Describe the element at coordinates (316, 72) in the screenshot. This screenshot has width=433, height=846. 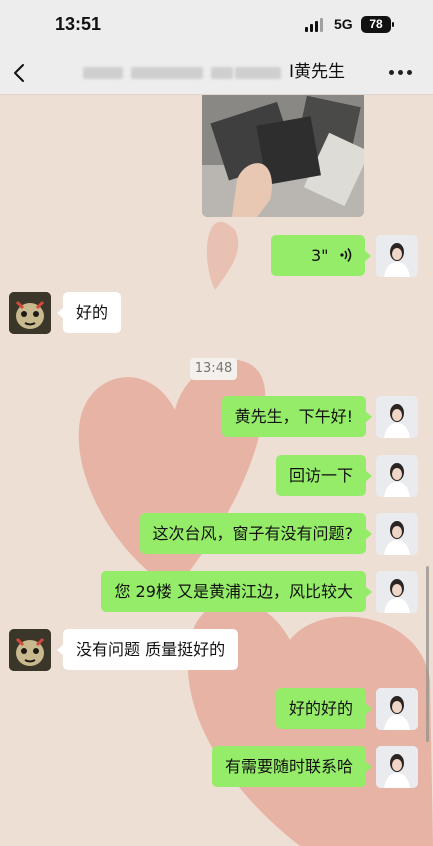
I see `chat-title-text: I黄先生` at that location.